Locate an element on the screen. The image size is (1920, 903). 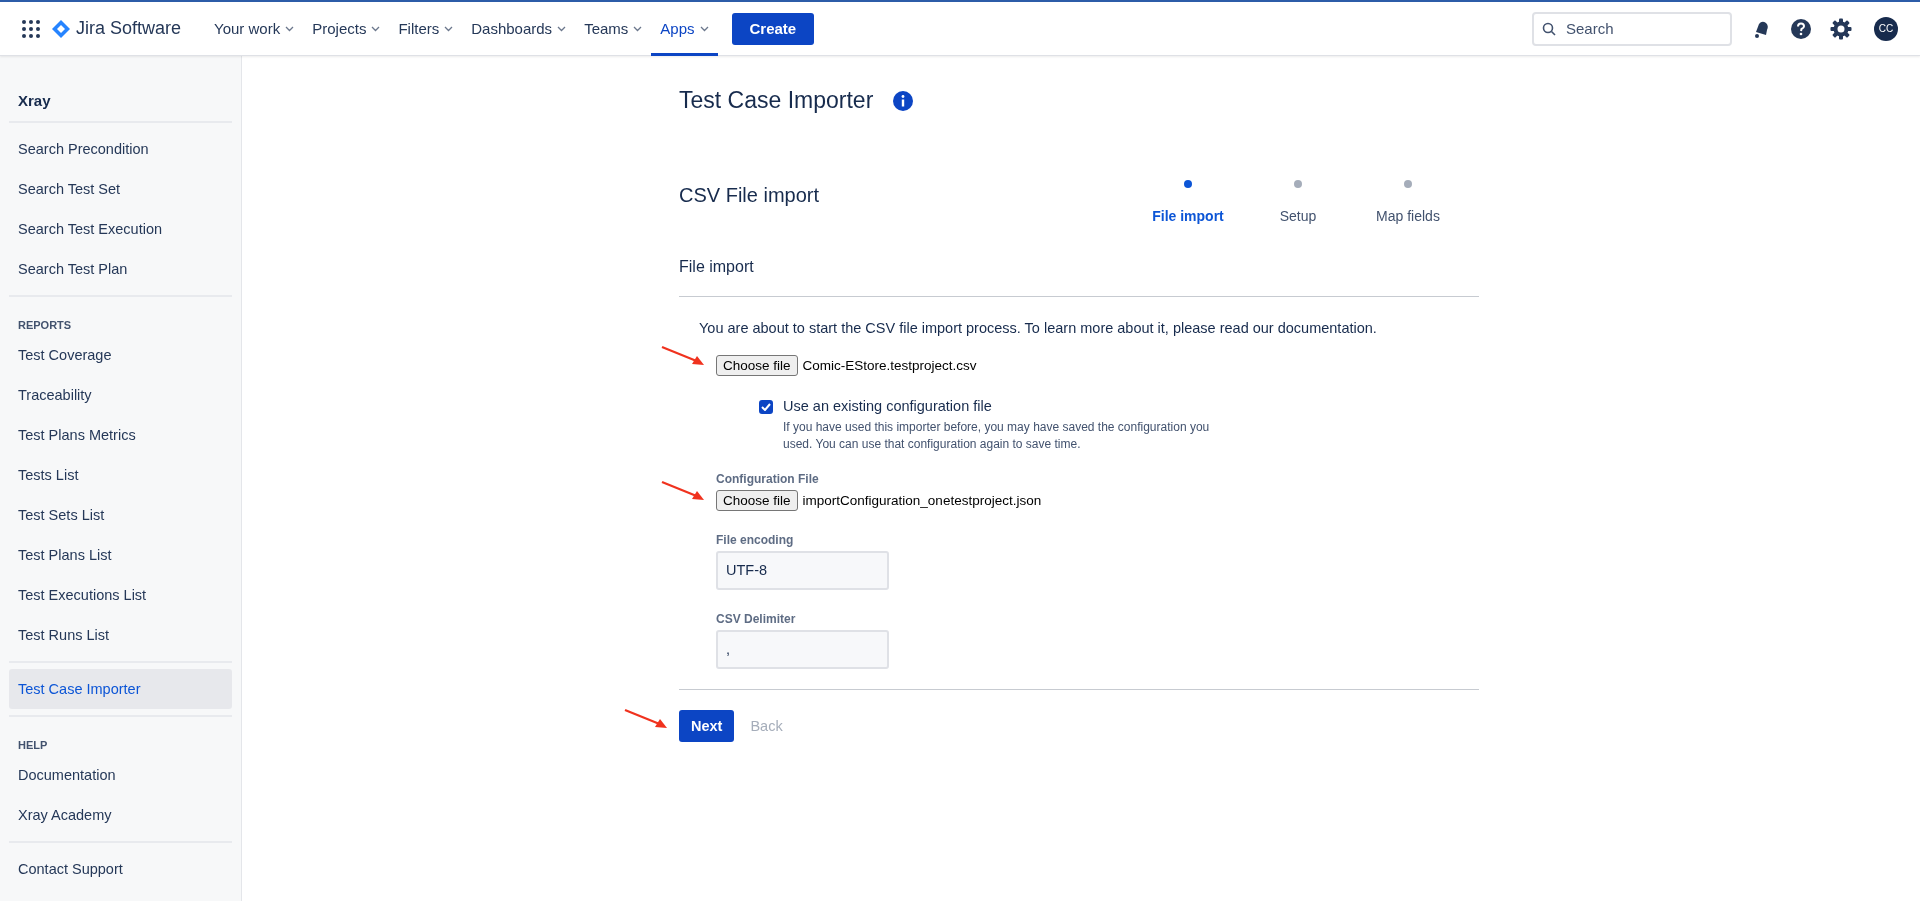
step-label: Setup is located at coordinates (1298, 216).